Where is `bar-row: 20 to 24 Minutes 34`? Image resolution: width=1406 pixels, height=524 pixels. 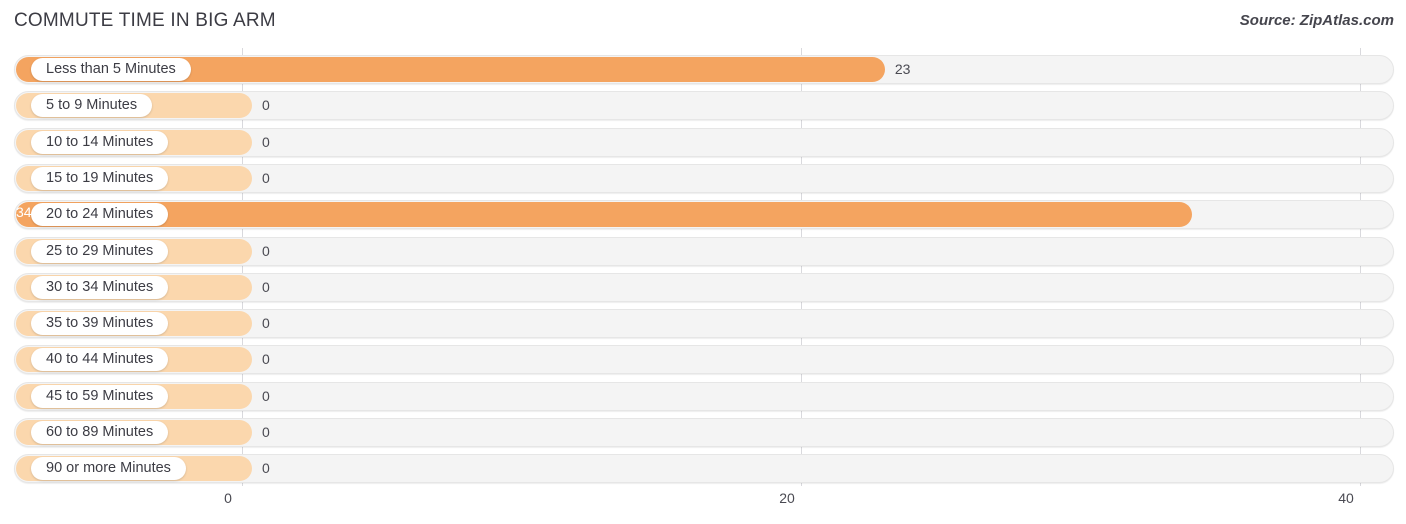
bar-row: 20 to 24 Minutes 34 is located at coordinates (704, 215).